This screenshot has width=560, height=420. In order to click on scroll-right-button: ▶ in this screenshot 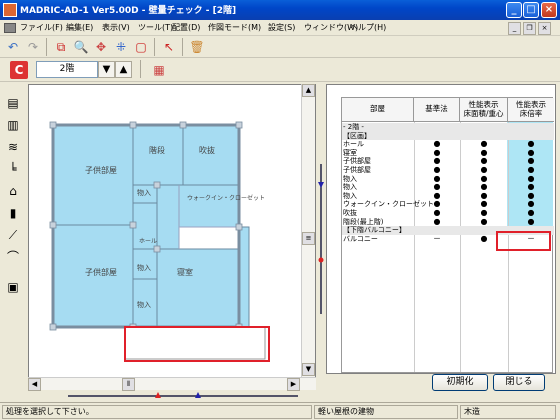, I will do `click(293, 384)`.